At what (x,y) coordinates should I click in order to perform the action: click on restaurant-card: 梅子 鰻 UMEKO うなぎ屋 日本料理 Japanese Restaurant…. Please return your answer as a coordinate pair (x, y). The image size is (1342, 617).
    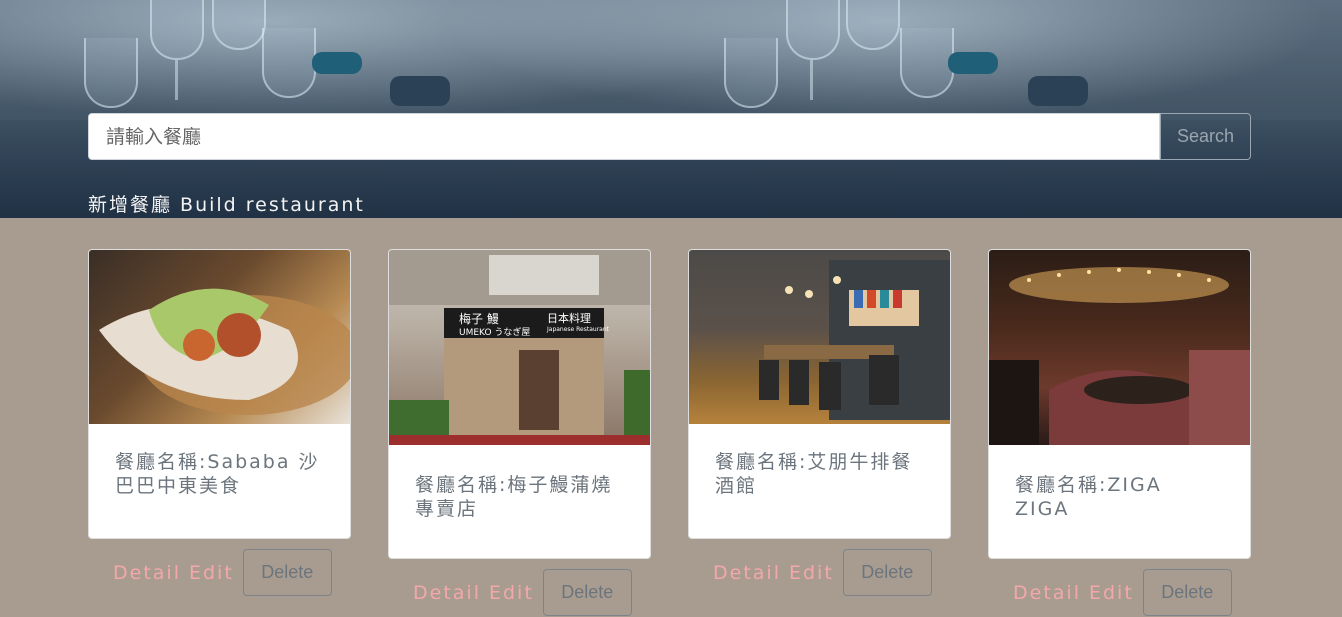
    Looking at the image, I should click on (519, 404).